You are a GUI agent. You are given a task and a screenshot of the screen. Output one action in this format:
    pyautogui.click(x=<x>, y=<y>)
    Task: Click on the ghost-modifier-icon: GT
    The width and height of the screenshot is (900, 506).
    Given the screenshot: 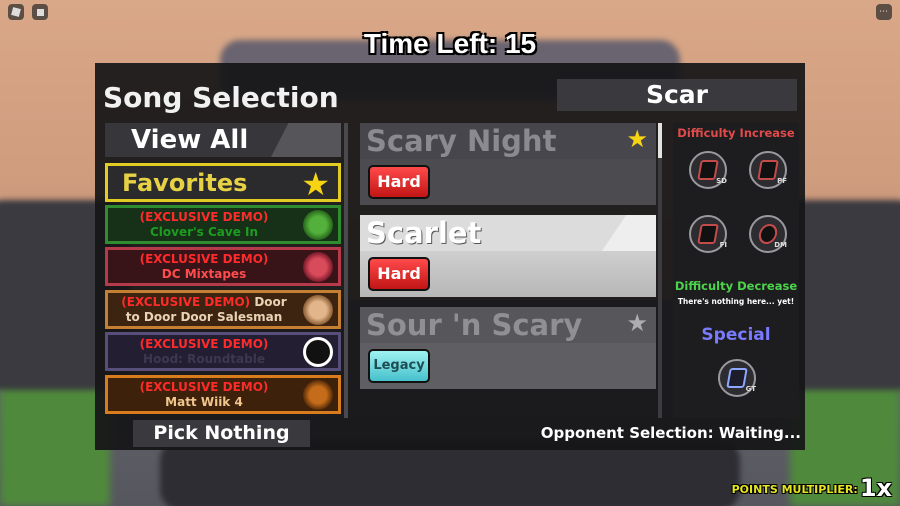 What is the action you would take?
    pyautogui.click(x=737, y=378)
    